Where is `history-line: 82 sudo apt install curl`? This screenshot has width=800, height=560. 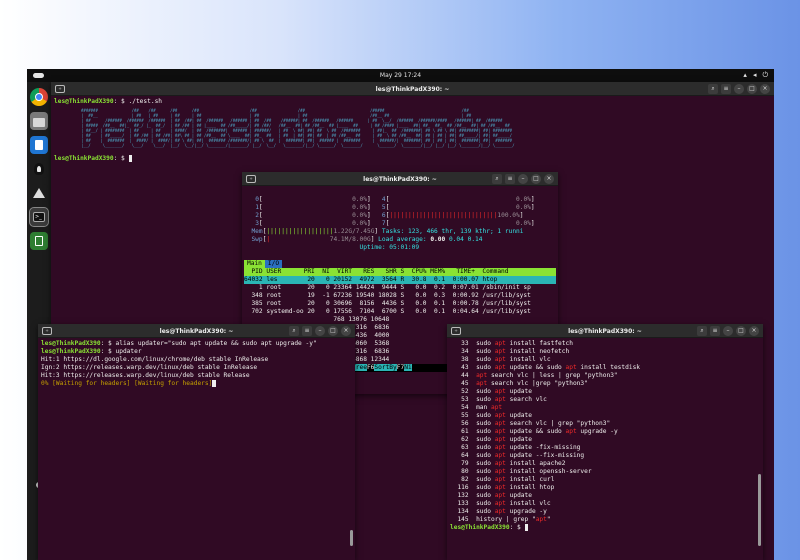 history-line: 82 sudo apt install curl is located at coordinates (502, 479).